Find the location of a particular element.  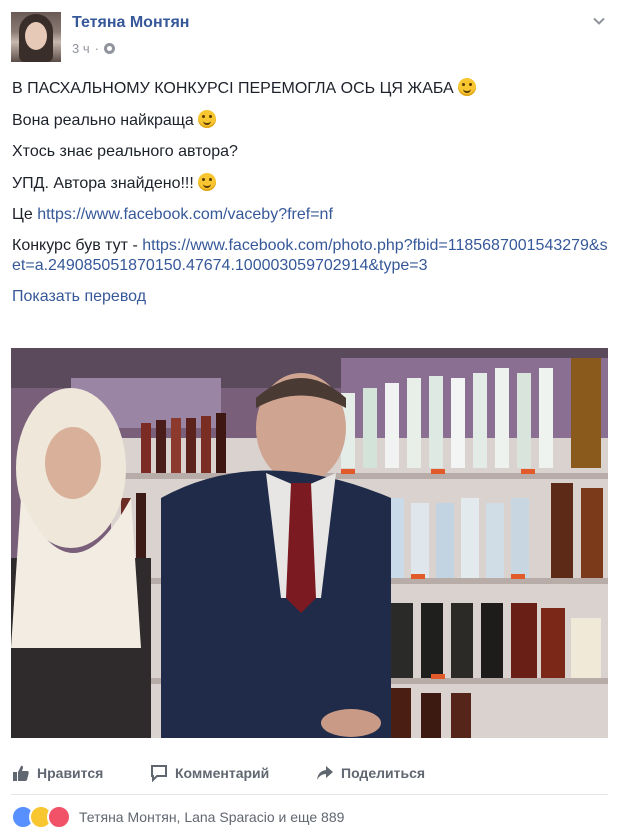

like-button: Нравится is located at coordinates (57, 773).